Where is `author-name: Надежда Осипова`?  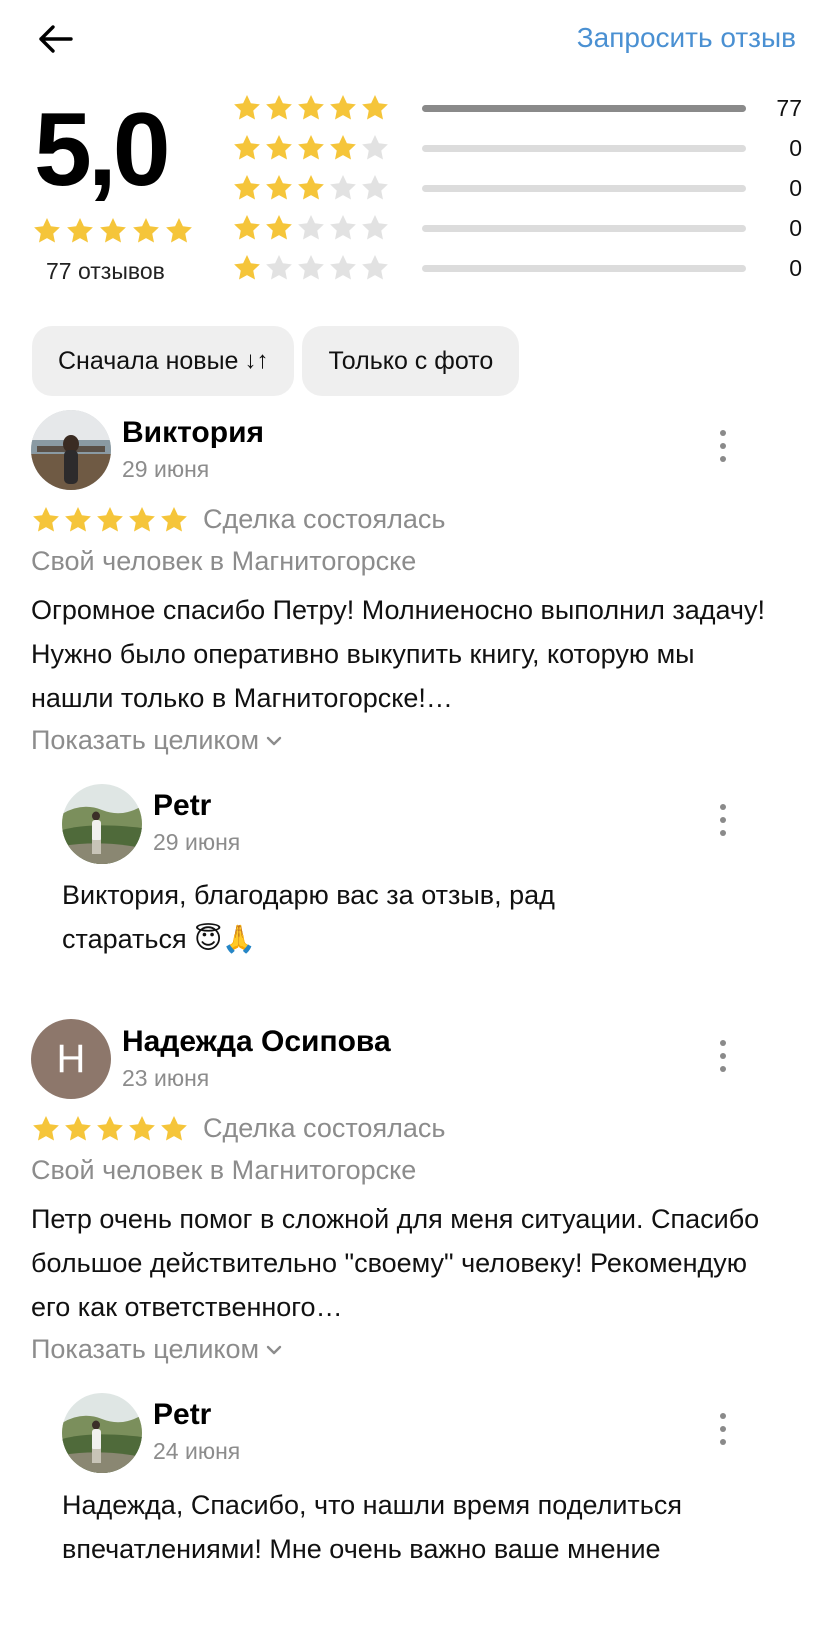
author-name: Надежда Осипова is located at coordinates (256, 1042).